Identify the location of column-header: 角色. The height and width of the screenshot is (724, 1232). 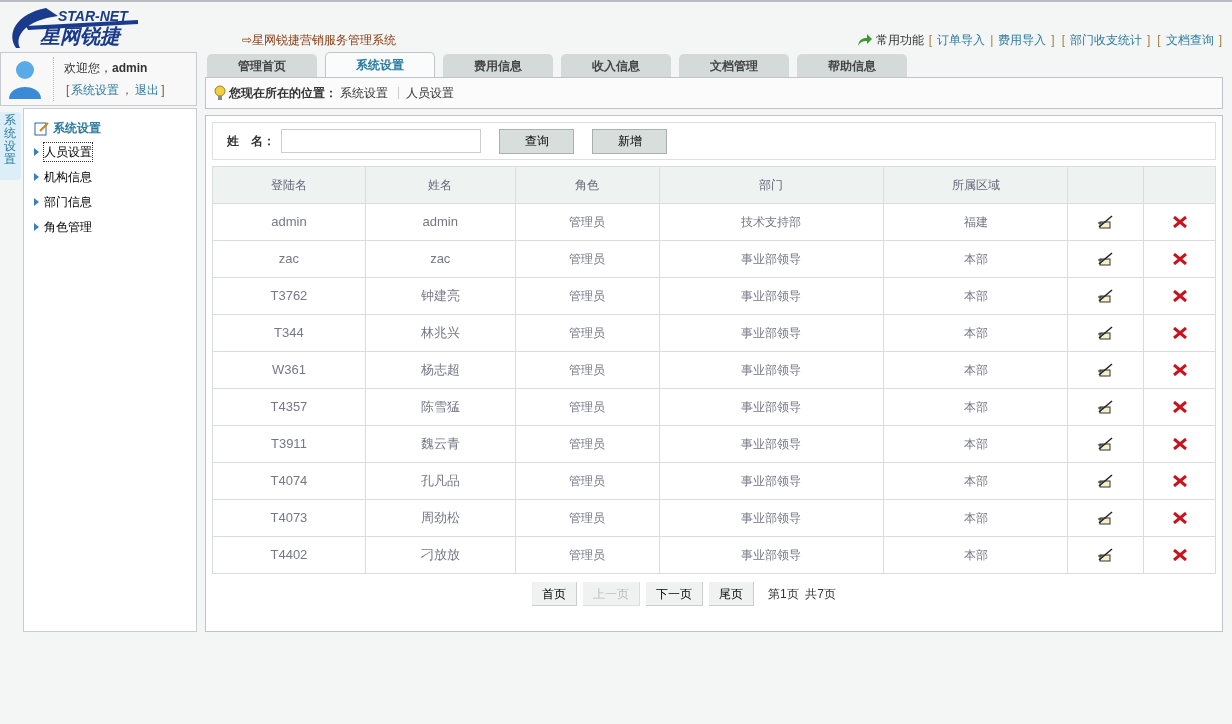
(587, 185).